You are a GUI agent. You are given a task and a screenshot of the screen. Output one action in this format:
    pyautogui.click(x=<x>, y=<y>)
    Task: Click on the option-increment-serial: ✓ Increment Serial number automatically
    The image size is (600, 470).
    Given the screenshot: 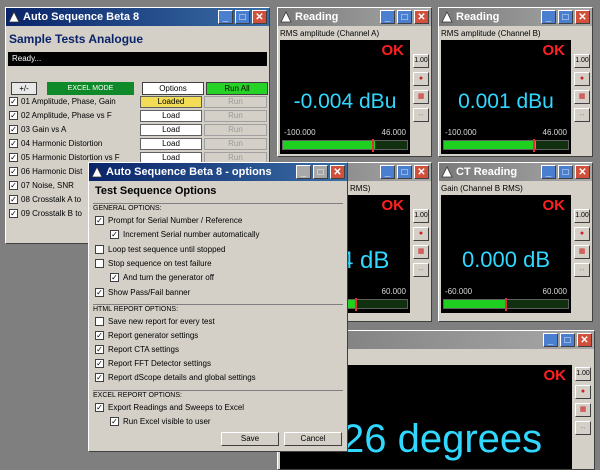 What is the action you would take?
    pyautogui.click(x=185, y=234)
    